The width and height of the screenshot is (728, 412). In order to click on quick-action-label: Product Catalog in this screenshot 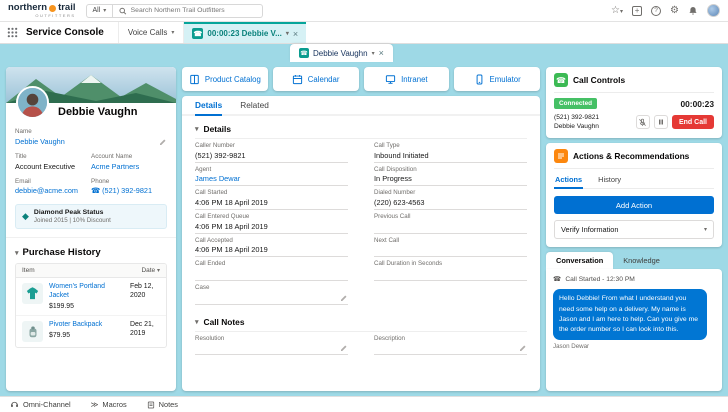, I will do `click(232, 79)`.